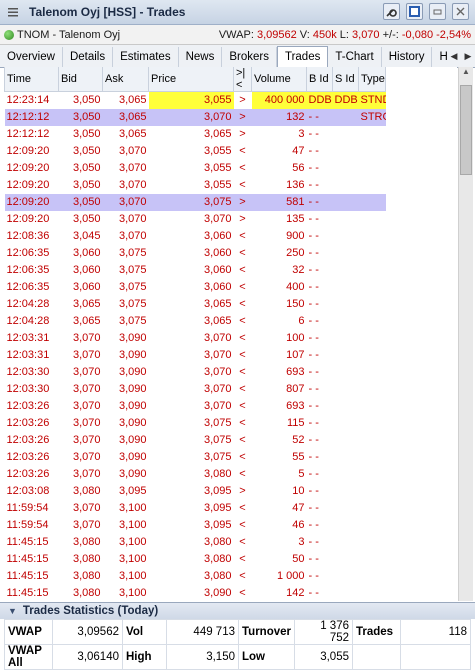  What do you see at coordinates (31, 57) in the screenshot?
I see `tab-overview: Overview` at bounding box center [31, 57].